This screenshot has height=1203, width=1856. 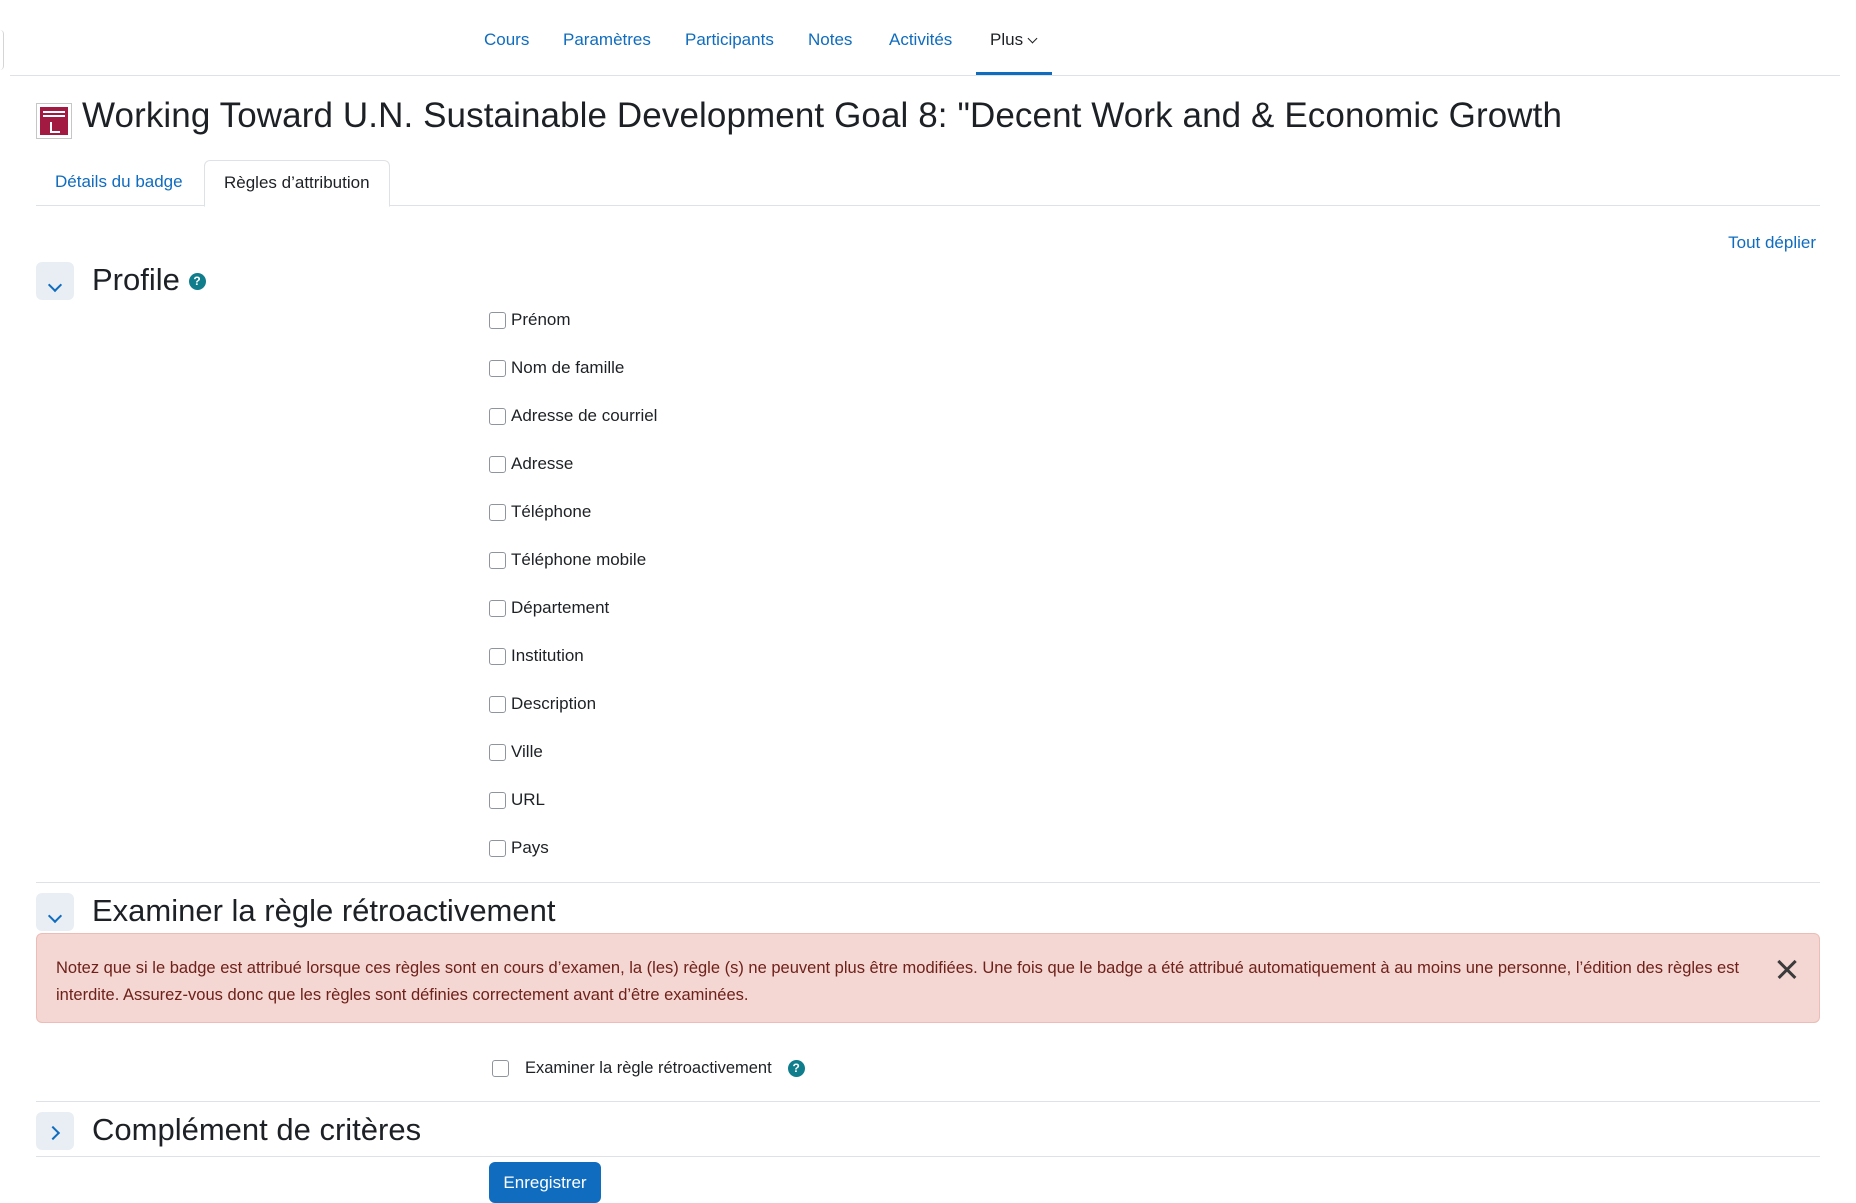 What do you see at coordinates (324, 910) in the screenshot?
I see `review-section-title: Examiner la règle rétroactivement` at bounding box center [324, 910].